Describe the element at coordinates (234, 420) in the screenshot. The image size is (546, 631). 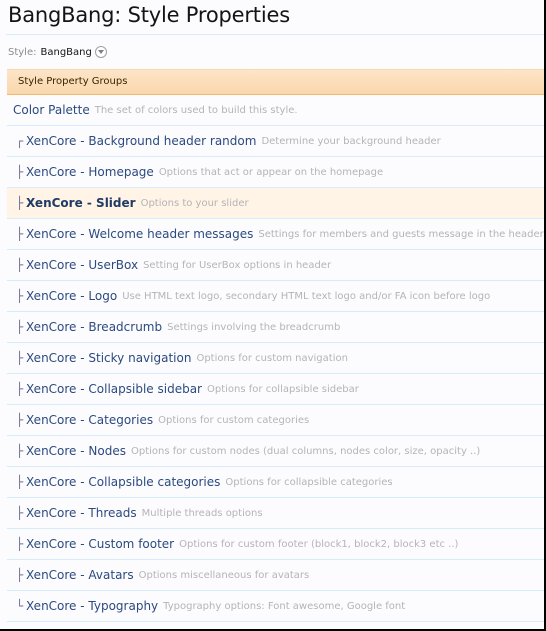
I see `group-description: Options for custom categories` at that location.